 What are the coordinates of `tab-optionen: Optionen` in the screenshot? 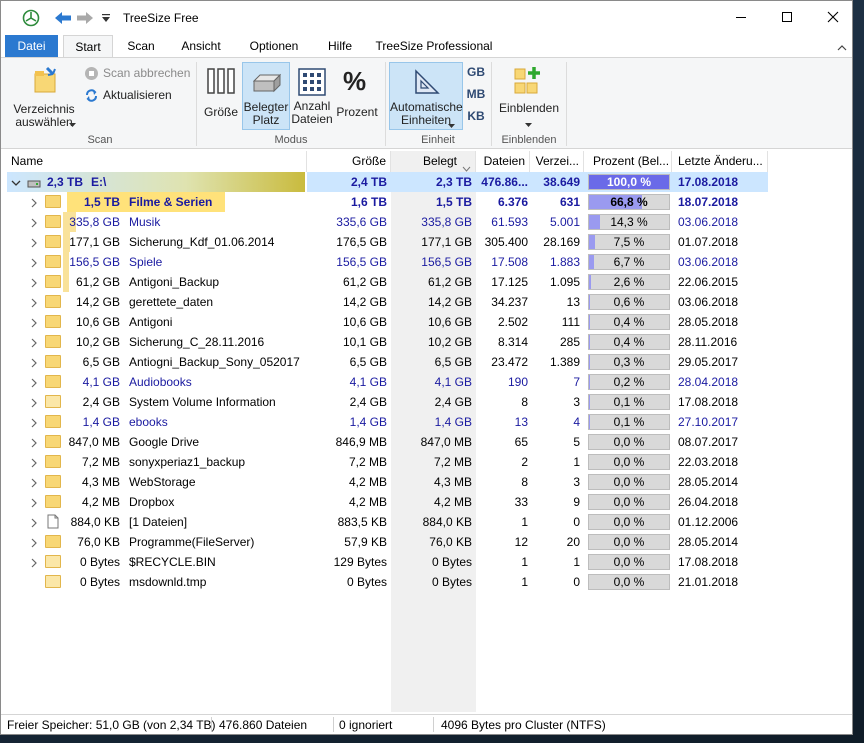 It's located at (274, 46).